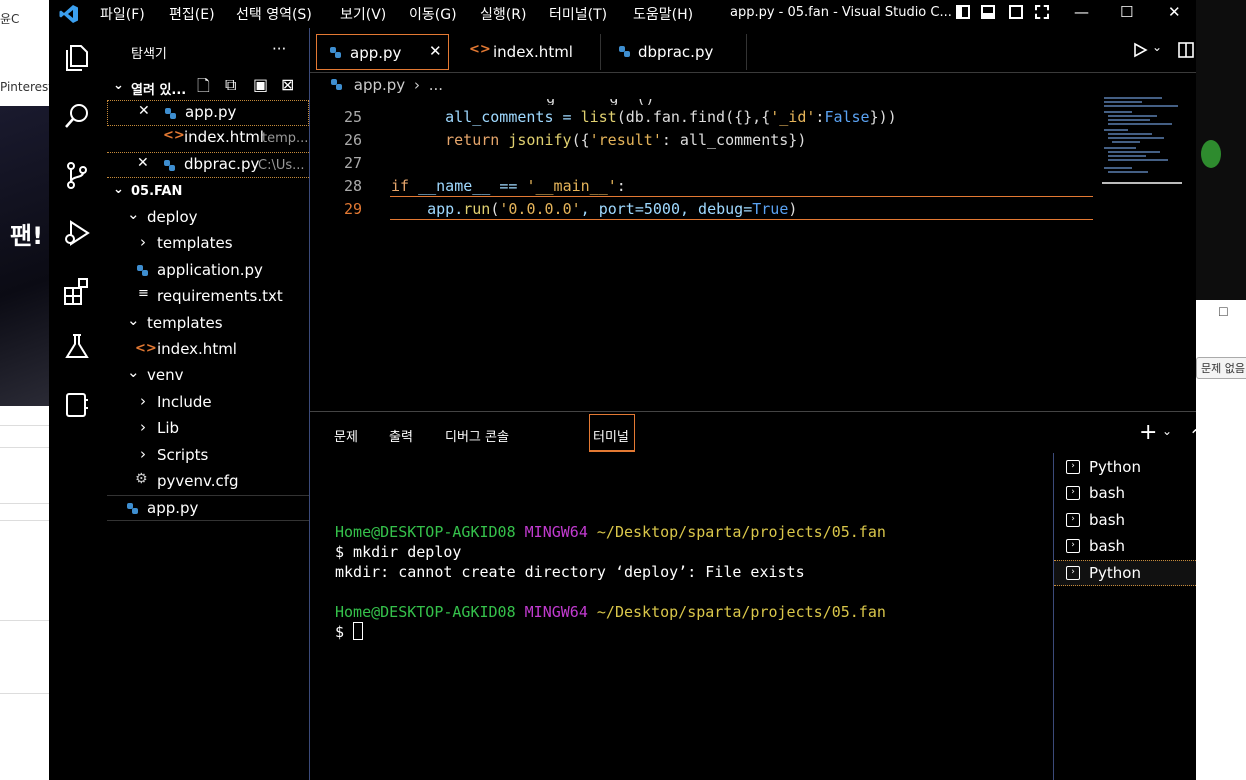 The height and width of the screenshot is (780, 1246). I want to click on open-editor-item: ✕ app.py, so click(208, 113).